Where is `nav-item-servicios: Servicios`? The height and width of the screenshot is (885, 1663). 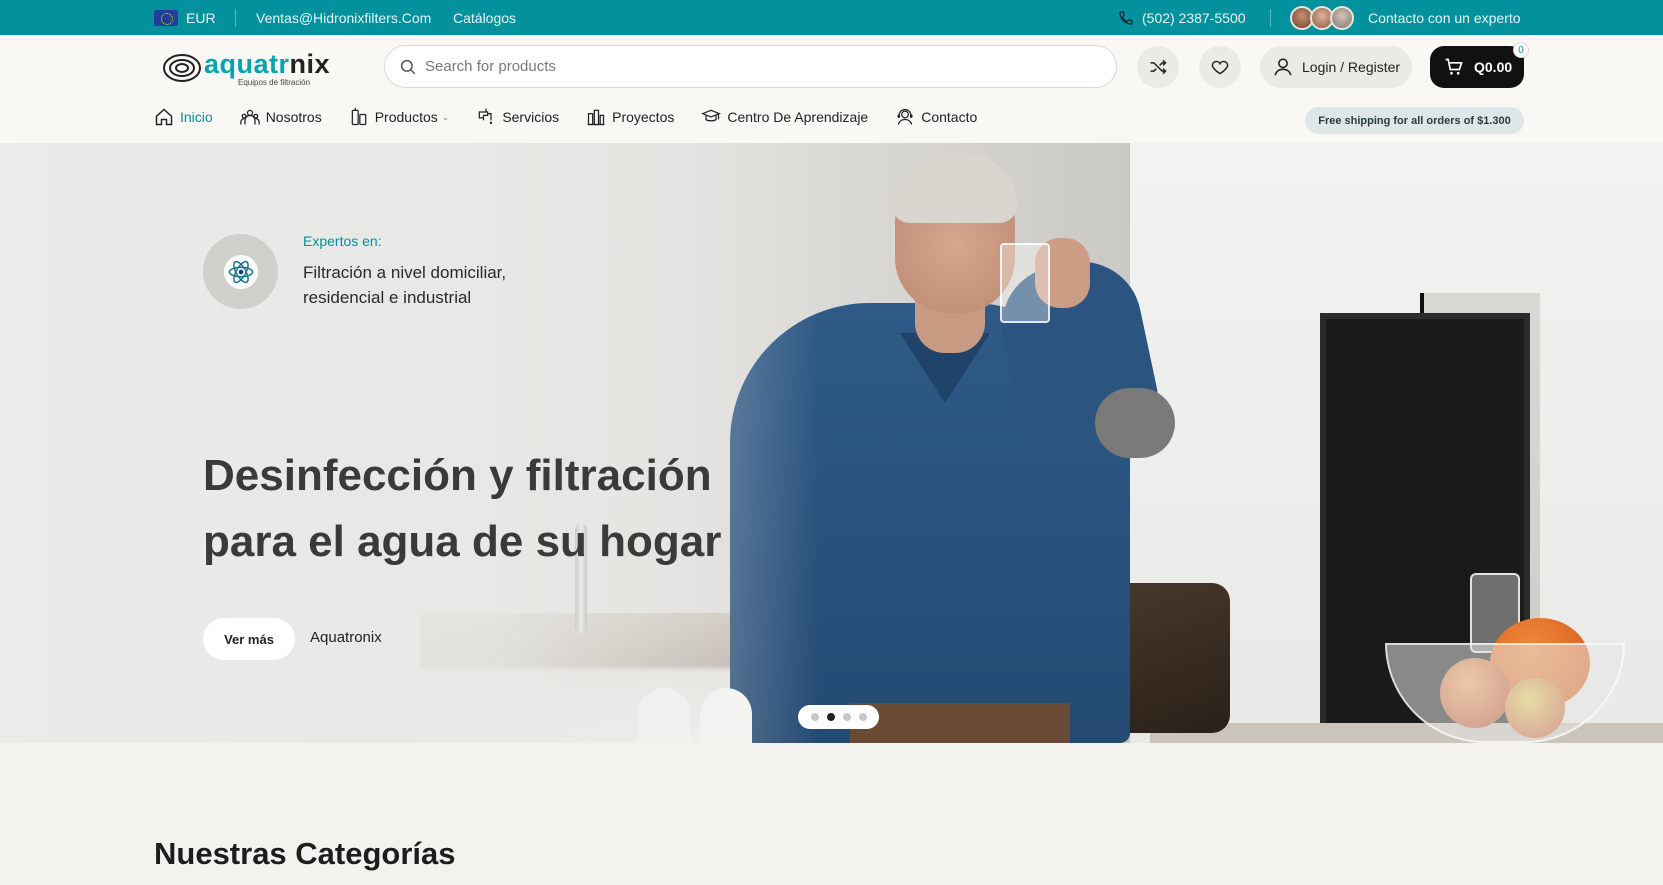 nav-item-servicios: Servicios is located at coordinates (517, 117).